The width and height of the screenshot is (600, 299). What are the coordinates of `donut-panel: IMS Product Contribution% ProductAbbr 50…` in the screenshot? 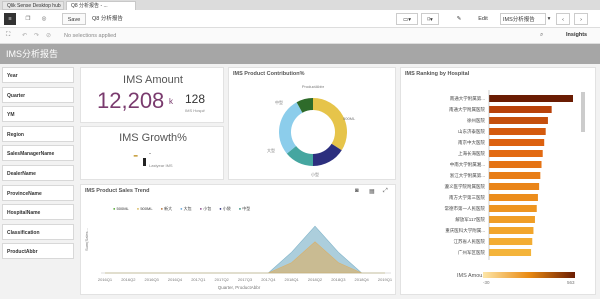 It's located at (312, 123).